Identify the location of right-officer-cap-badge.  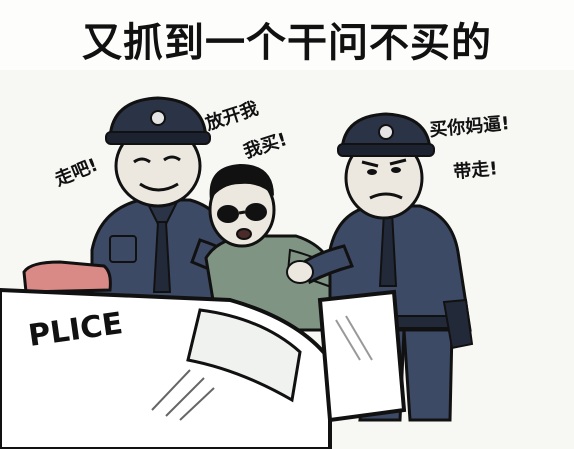
(386, 132).